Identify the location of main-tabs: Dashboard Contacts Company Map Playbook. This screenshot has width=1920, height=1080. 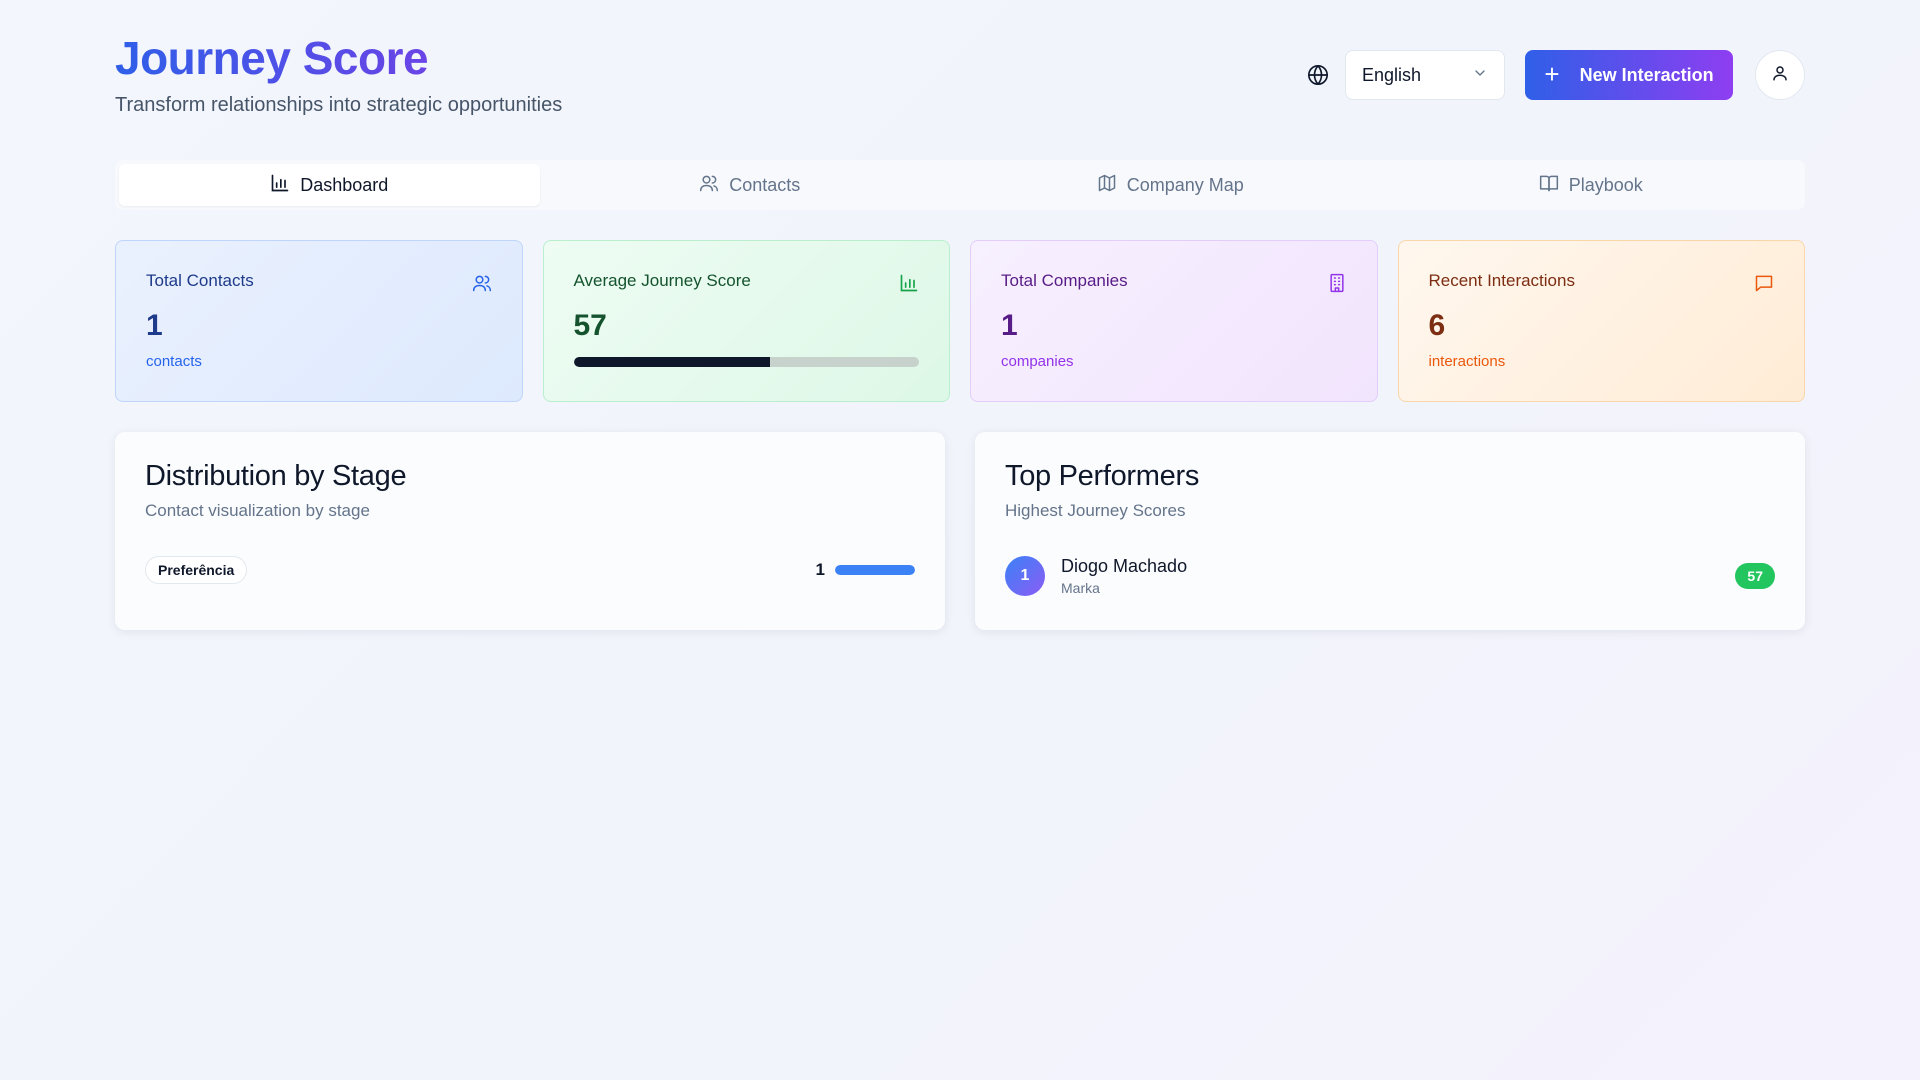
(960, 185).